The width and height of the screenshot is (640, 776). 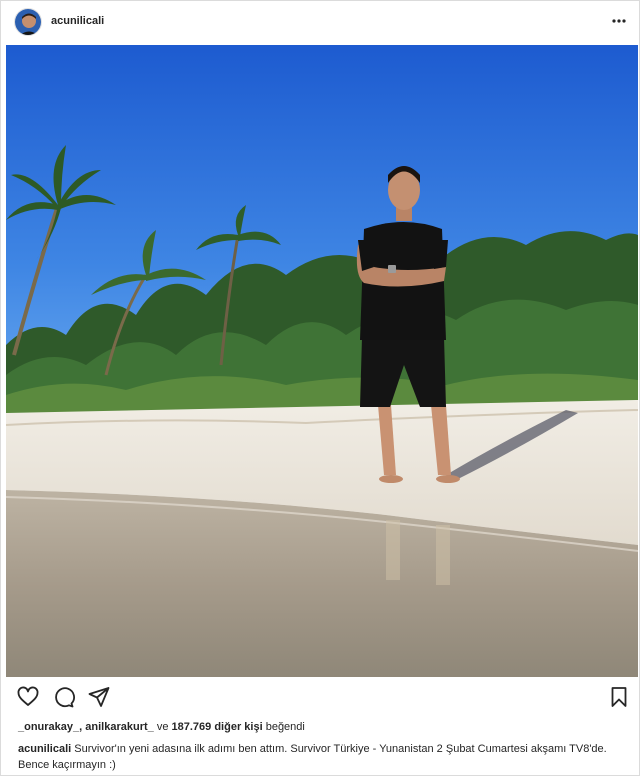 What do you see at coordinates (217, 727) in the screenshot?
I see `likes-count: 187.769 diğer kişi` at bounding box center [217, 727].